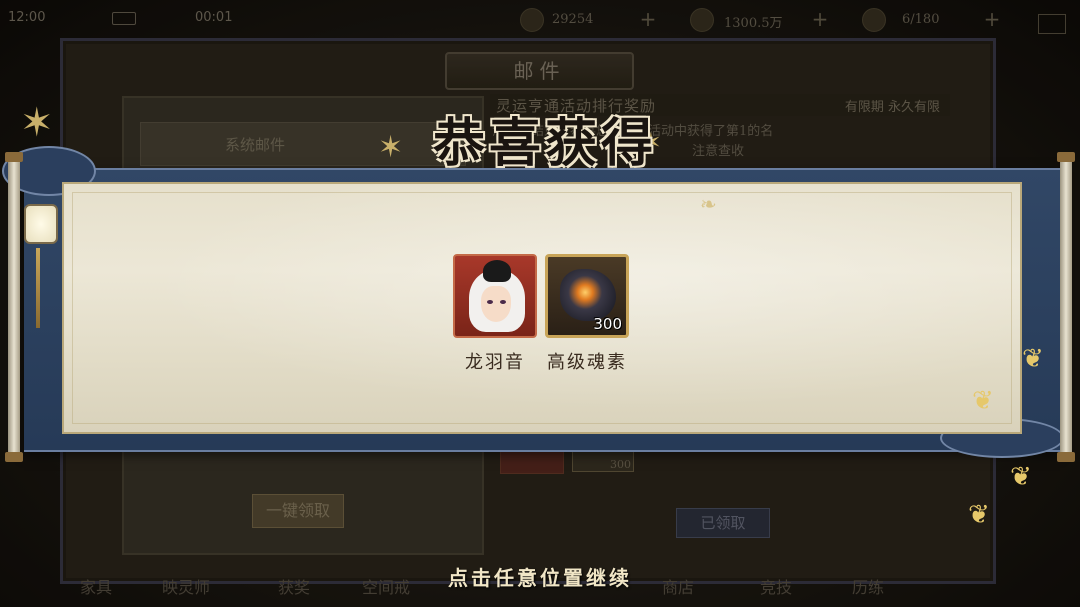 Image resolution: width=1080 pixels, height=607 pixels. What do you see at coordinates (540, 578) in the screenshot?
I see `continue-hint: 点击任意位置继续` at bounding box center [540, 578].